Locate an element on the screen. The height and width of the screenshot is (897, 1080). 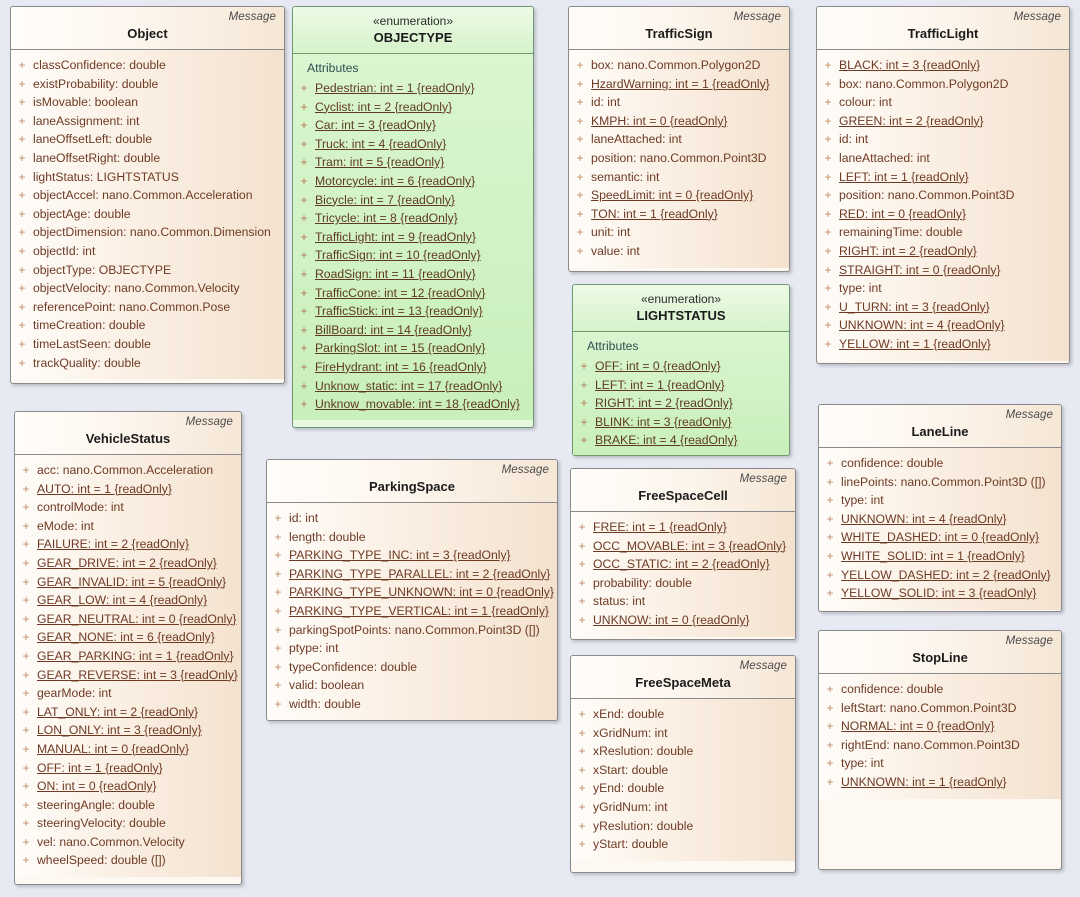
attribute-row: + FireHydrant: int = 16 {readOnly} is located at coordinates (413, 367).